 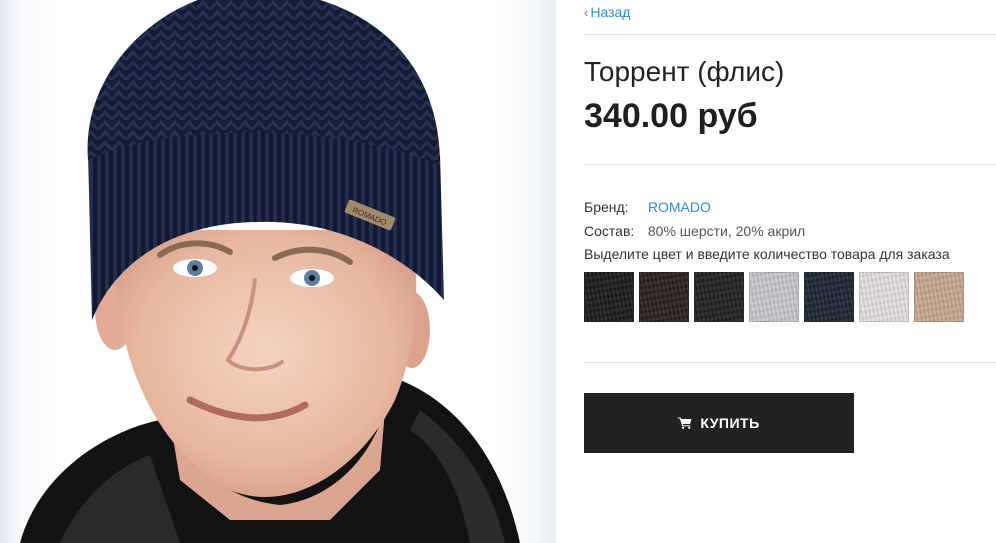 What do you see at coordinates (609, 231) in the screenshot?
I see `composition-label: Состав:` at bounding box center [609, 231].